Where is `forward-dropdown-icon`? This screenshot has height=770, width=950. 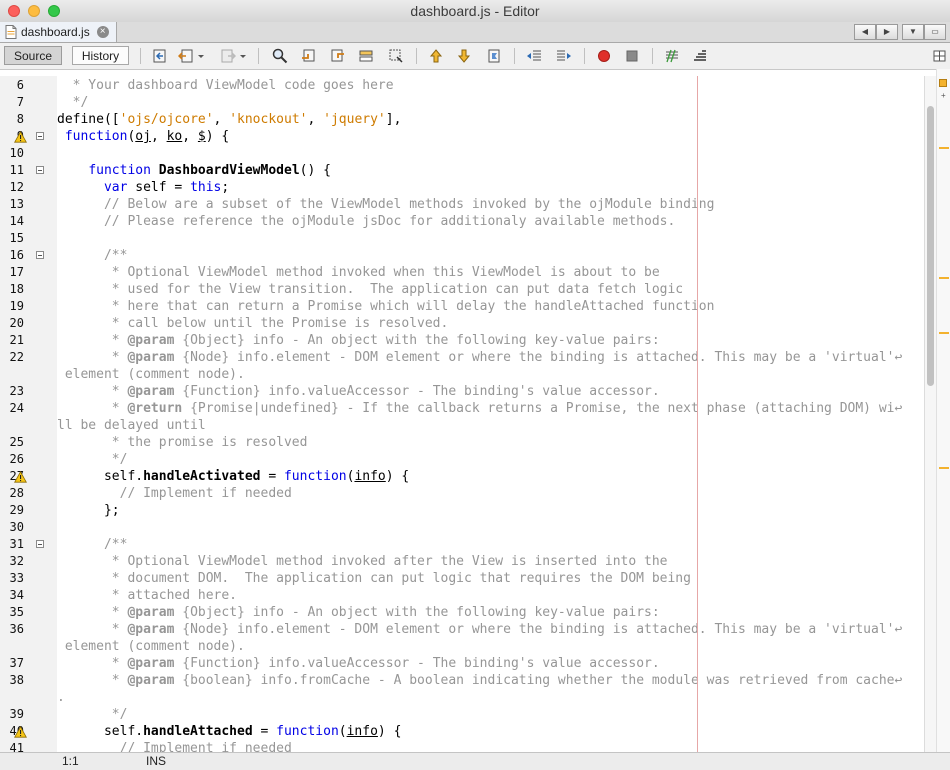
forward-dropdown-icon is located at coordinates (243, 56).